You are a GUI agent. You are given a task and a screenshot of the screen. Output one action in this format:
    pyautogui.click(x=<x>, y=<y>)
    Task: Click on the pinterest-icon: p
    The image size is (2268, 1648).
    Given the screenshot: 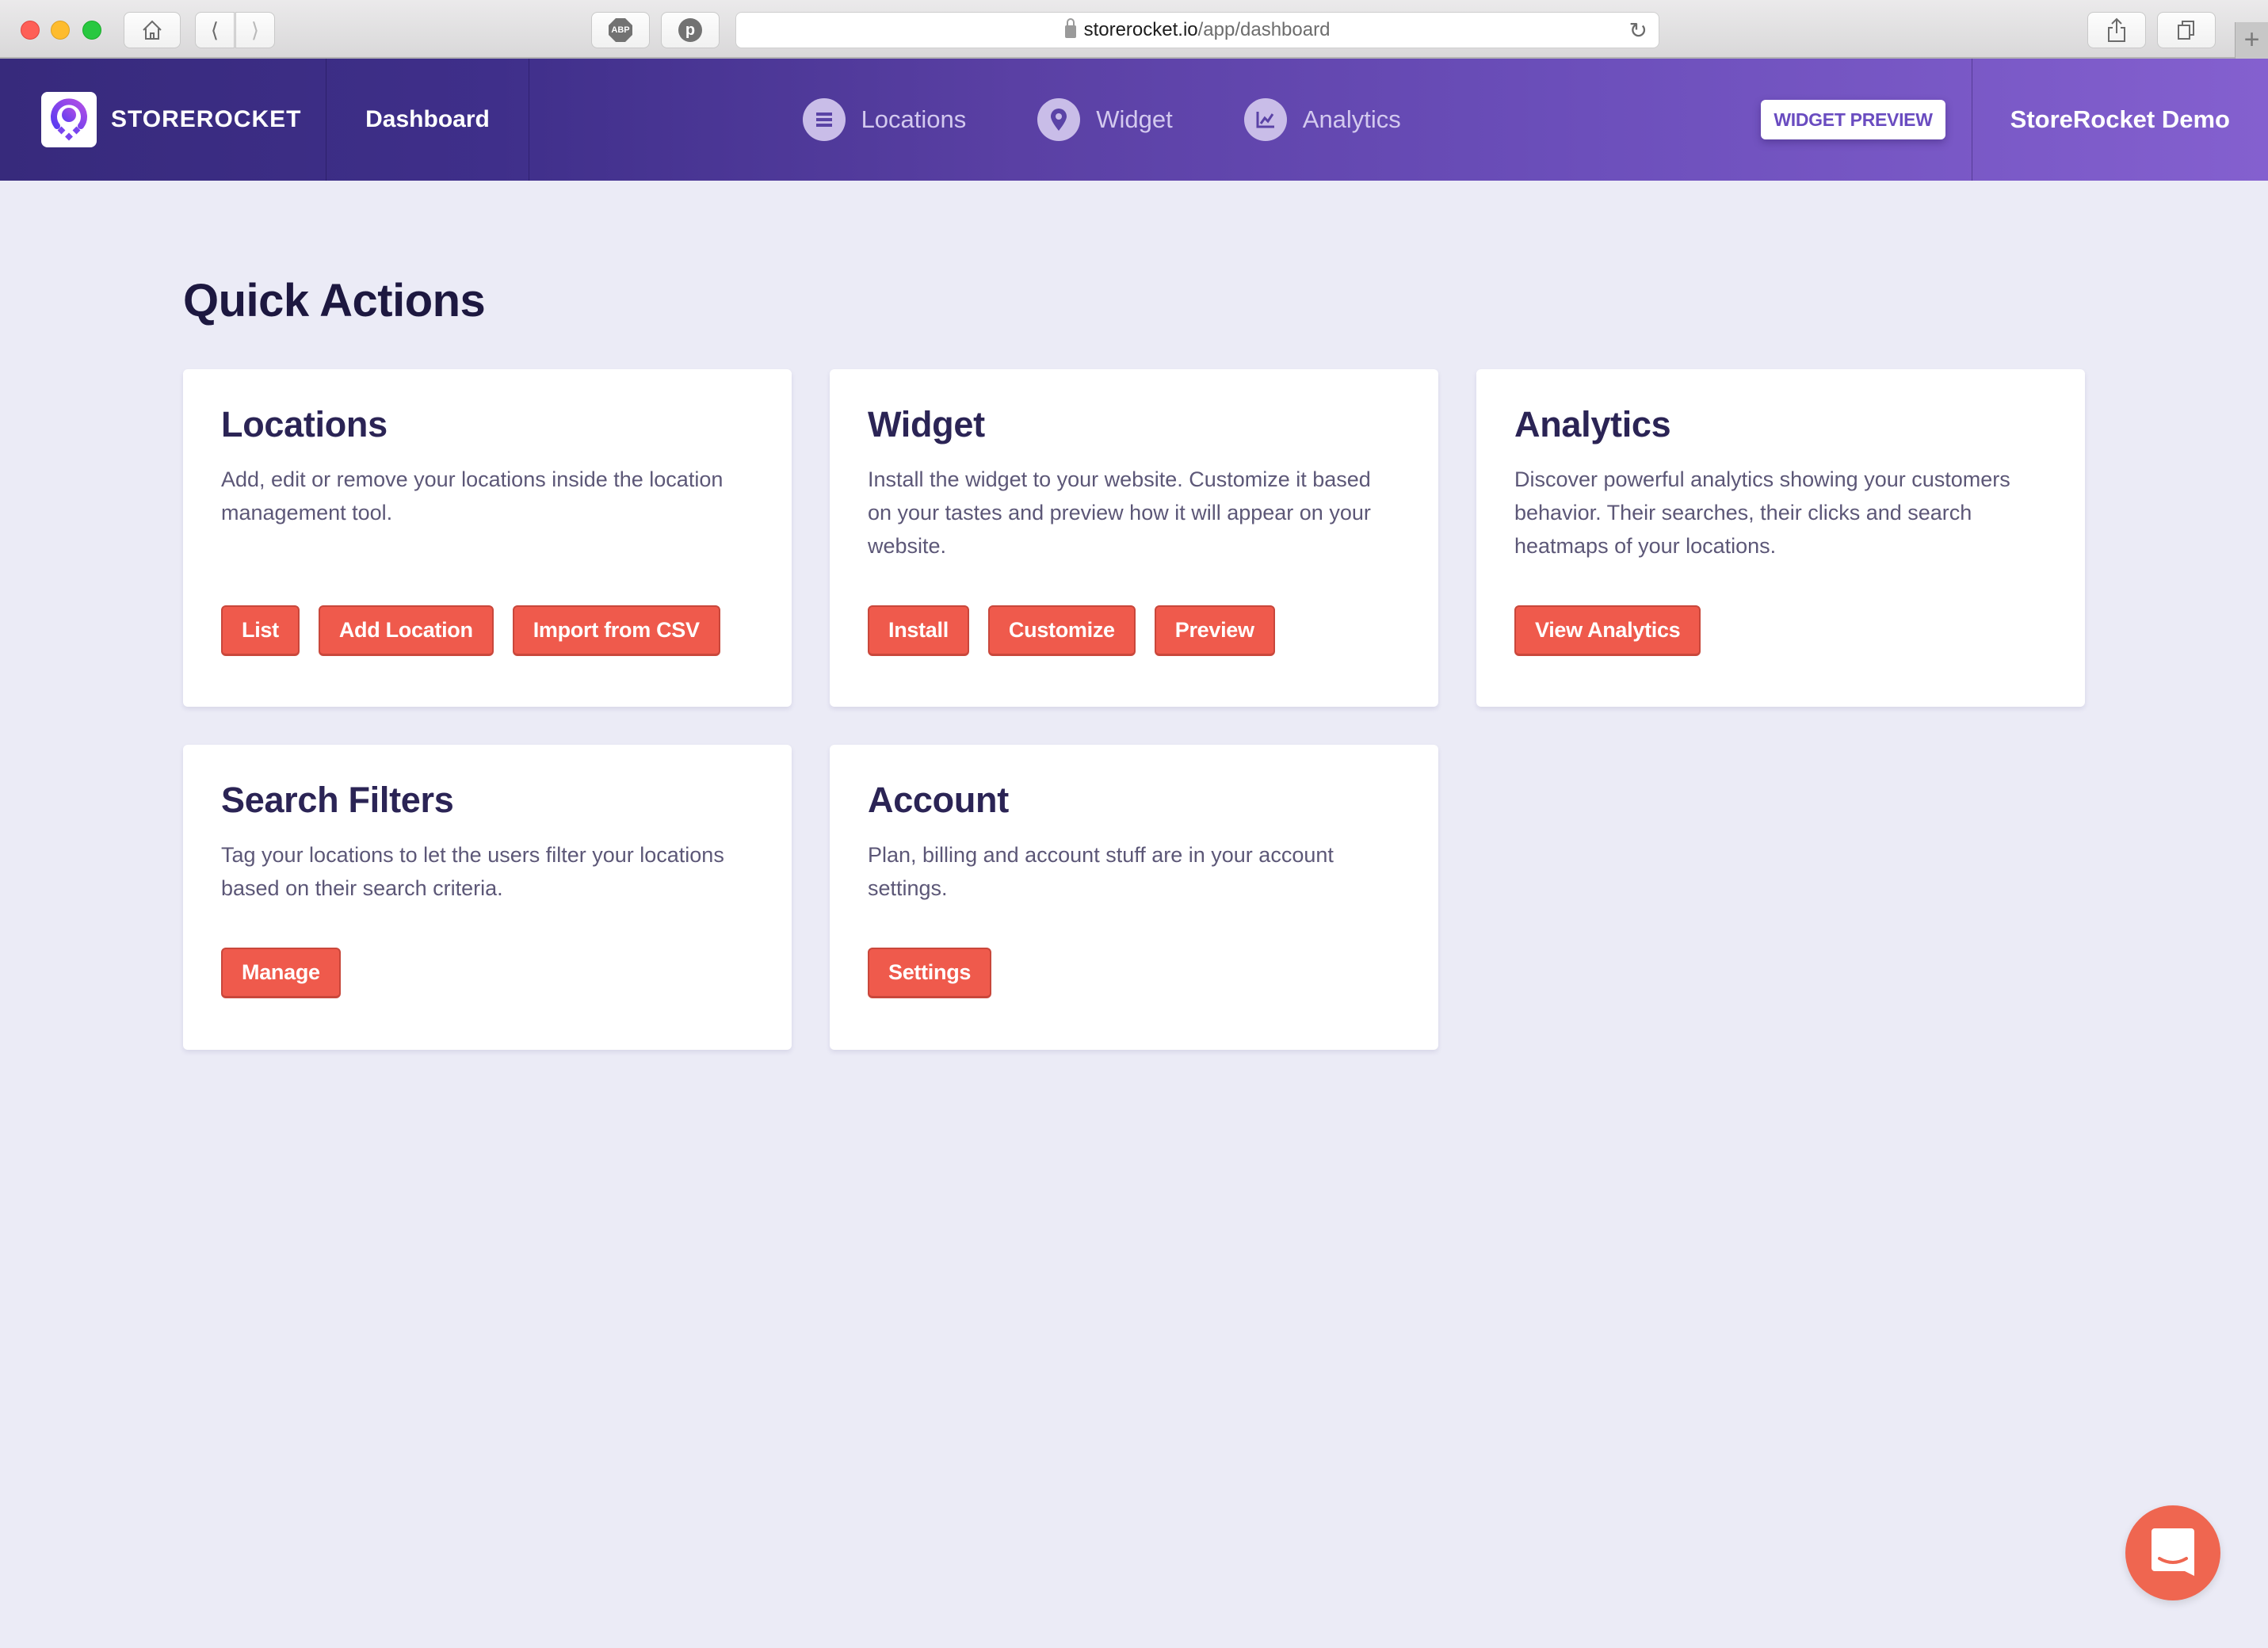 What is the action you would take?
    pyautogui.click(x=690, y=30)
    